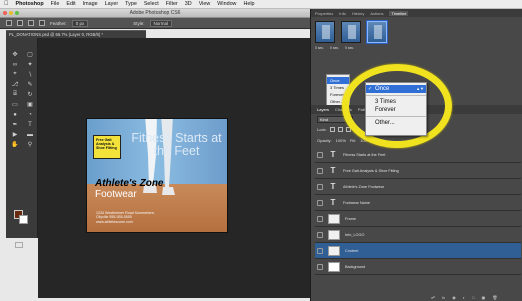 The image size is (522, 301). I want to click on lasso-tool-icon: ∞, so click(15, 64).